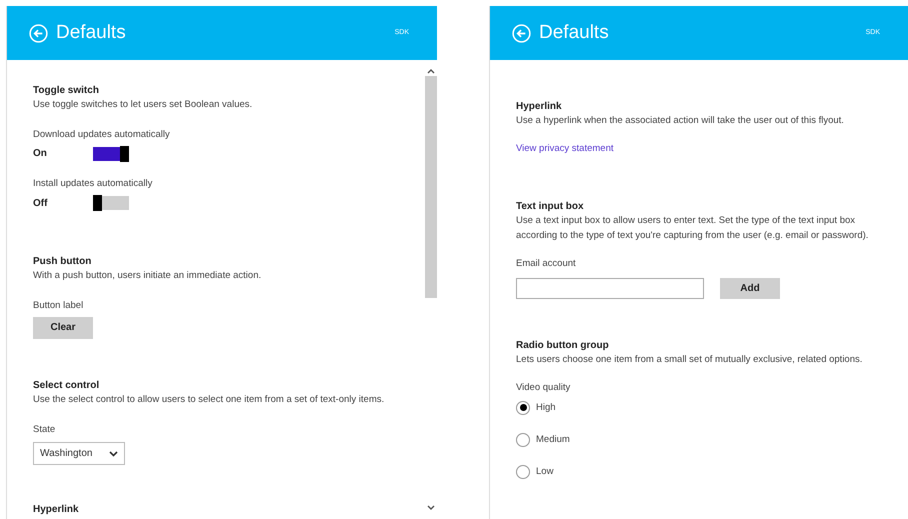 The width and height of the screenshot is (908, 519). What do you see at coordinates (40, 154) in the screenshot?
I see `toggle-state: On` at bounding box center [40, 154].